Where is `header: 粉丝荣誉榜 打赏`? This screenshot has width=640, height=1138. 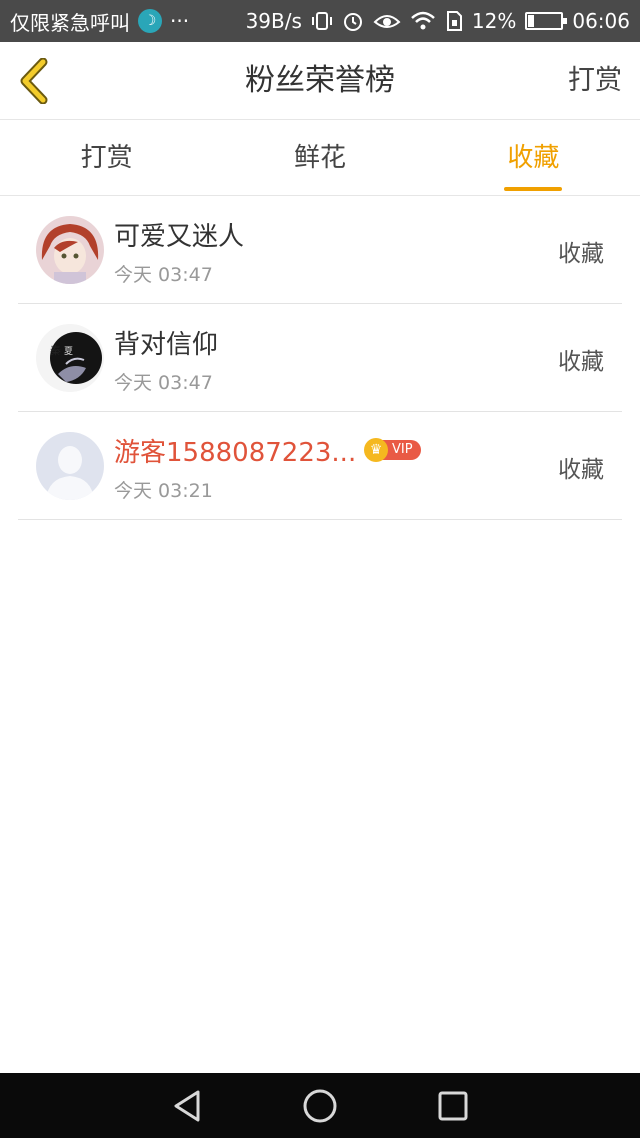
header: 粉丝荣誉榜 打赏 is located at coordinates (320, 81).